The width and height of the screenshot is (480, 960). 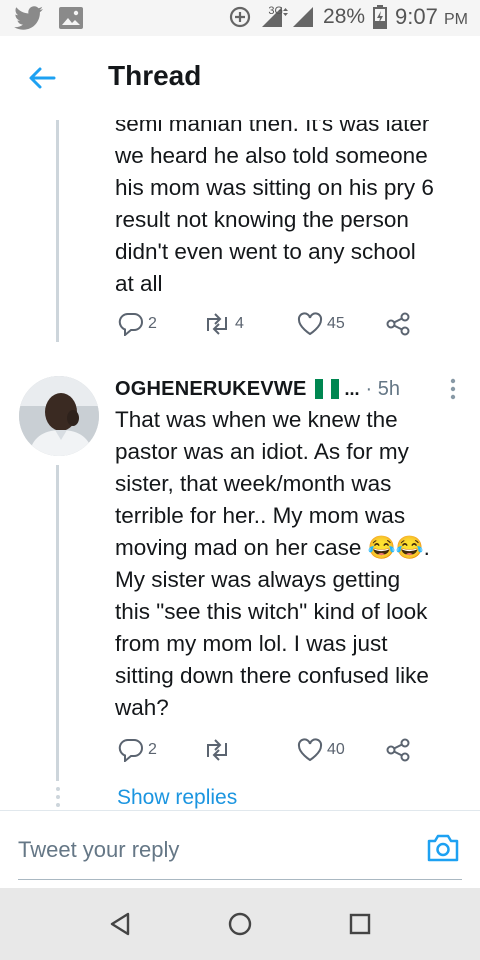 What do you see at coordinates (265, 753) in the screenshot?
I see `tweet-actions: 2 40` at bounding box center [265, 753].